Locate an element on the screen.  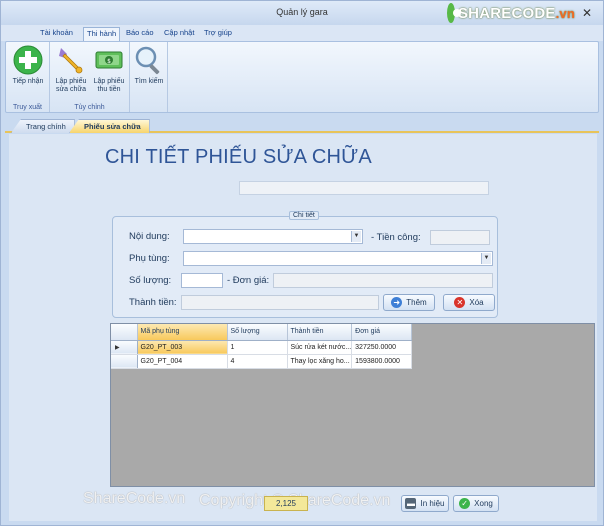
groupbox-title: Chi tiết is located at coordinates (304, 215).